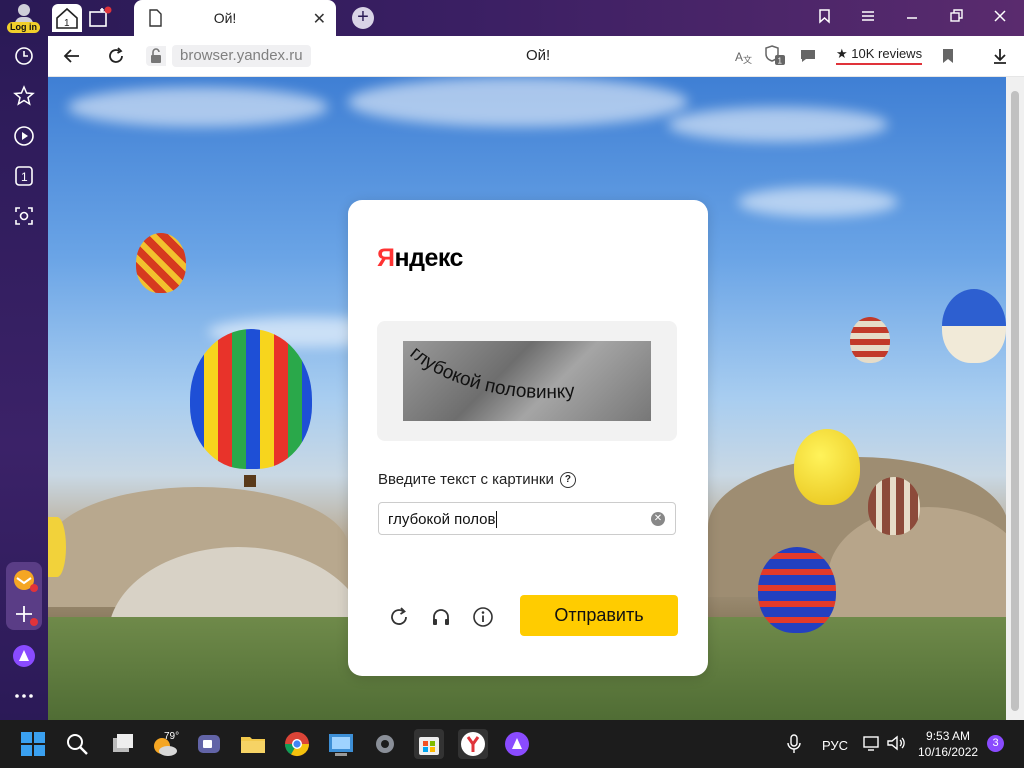  I want to click on help-icon: ?, so click(567, 480).